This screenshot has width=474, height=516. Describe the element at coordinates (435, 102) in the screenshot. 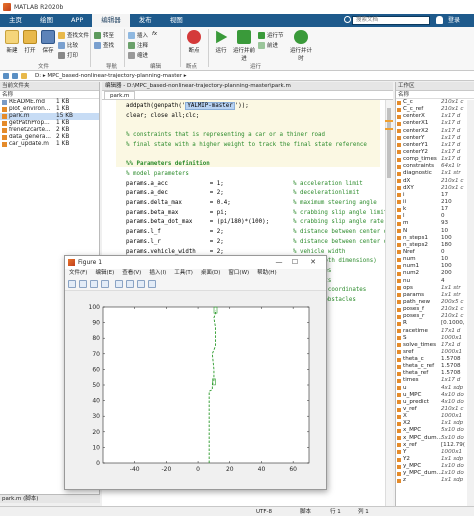

I see `workspace-variable: C_c 210x1 c` at that location.